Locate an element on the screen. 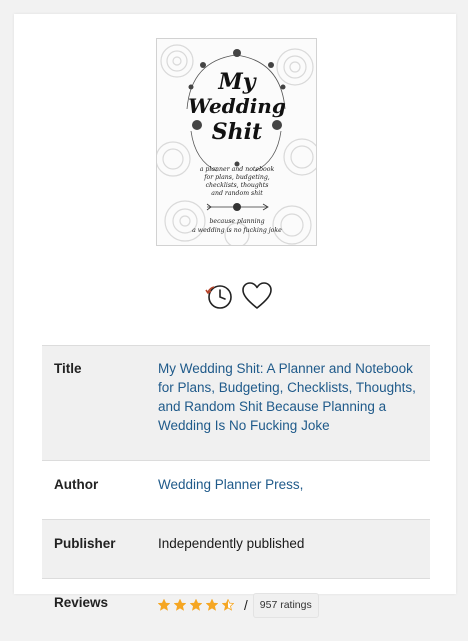 This screenshot has height=641, width=468. publisher-value: Independently published is located at coordinates (294, 549).